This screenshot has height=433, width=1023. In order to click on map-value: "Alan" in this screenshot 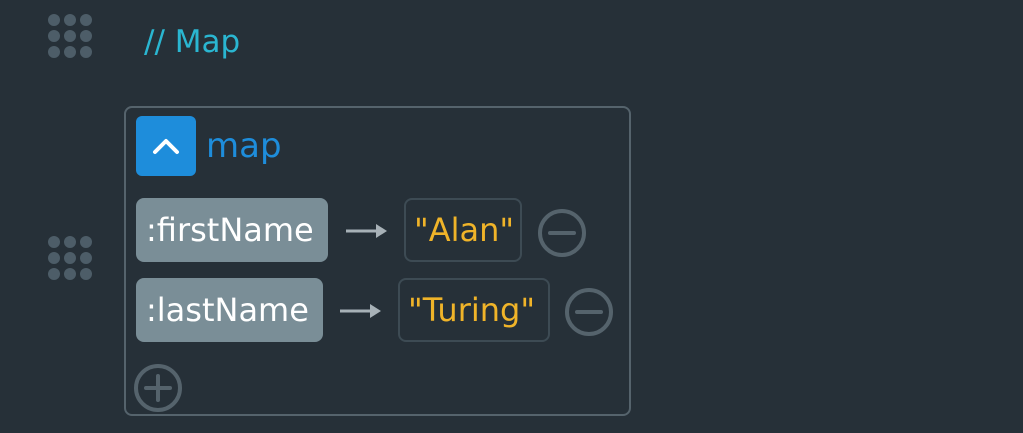, I will do `click(463, 230)`.